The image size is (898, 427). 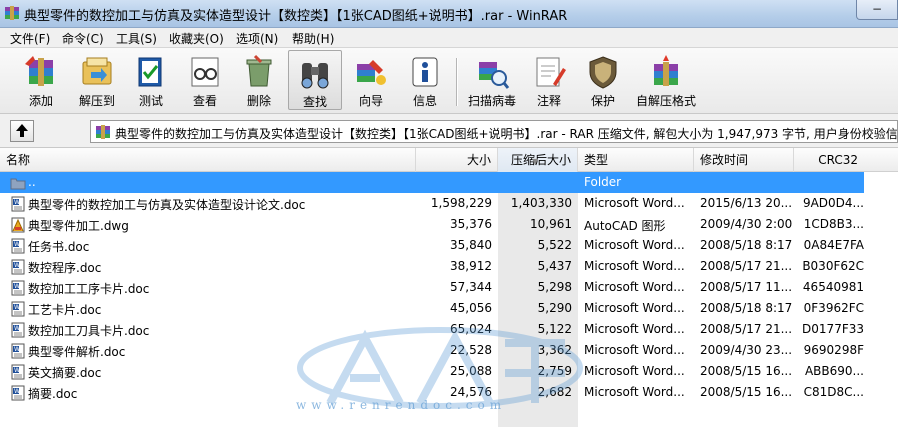 What do you see at coordinates (204, 101) in the screenshot?
I see `view-label: 查看` at bounding box center [204, 101].